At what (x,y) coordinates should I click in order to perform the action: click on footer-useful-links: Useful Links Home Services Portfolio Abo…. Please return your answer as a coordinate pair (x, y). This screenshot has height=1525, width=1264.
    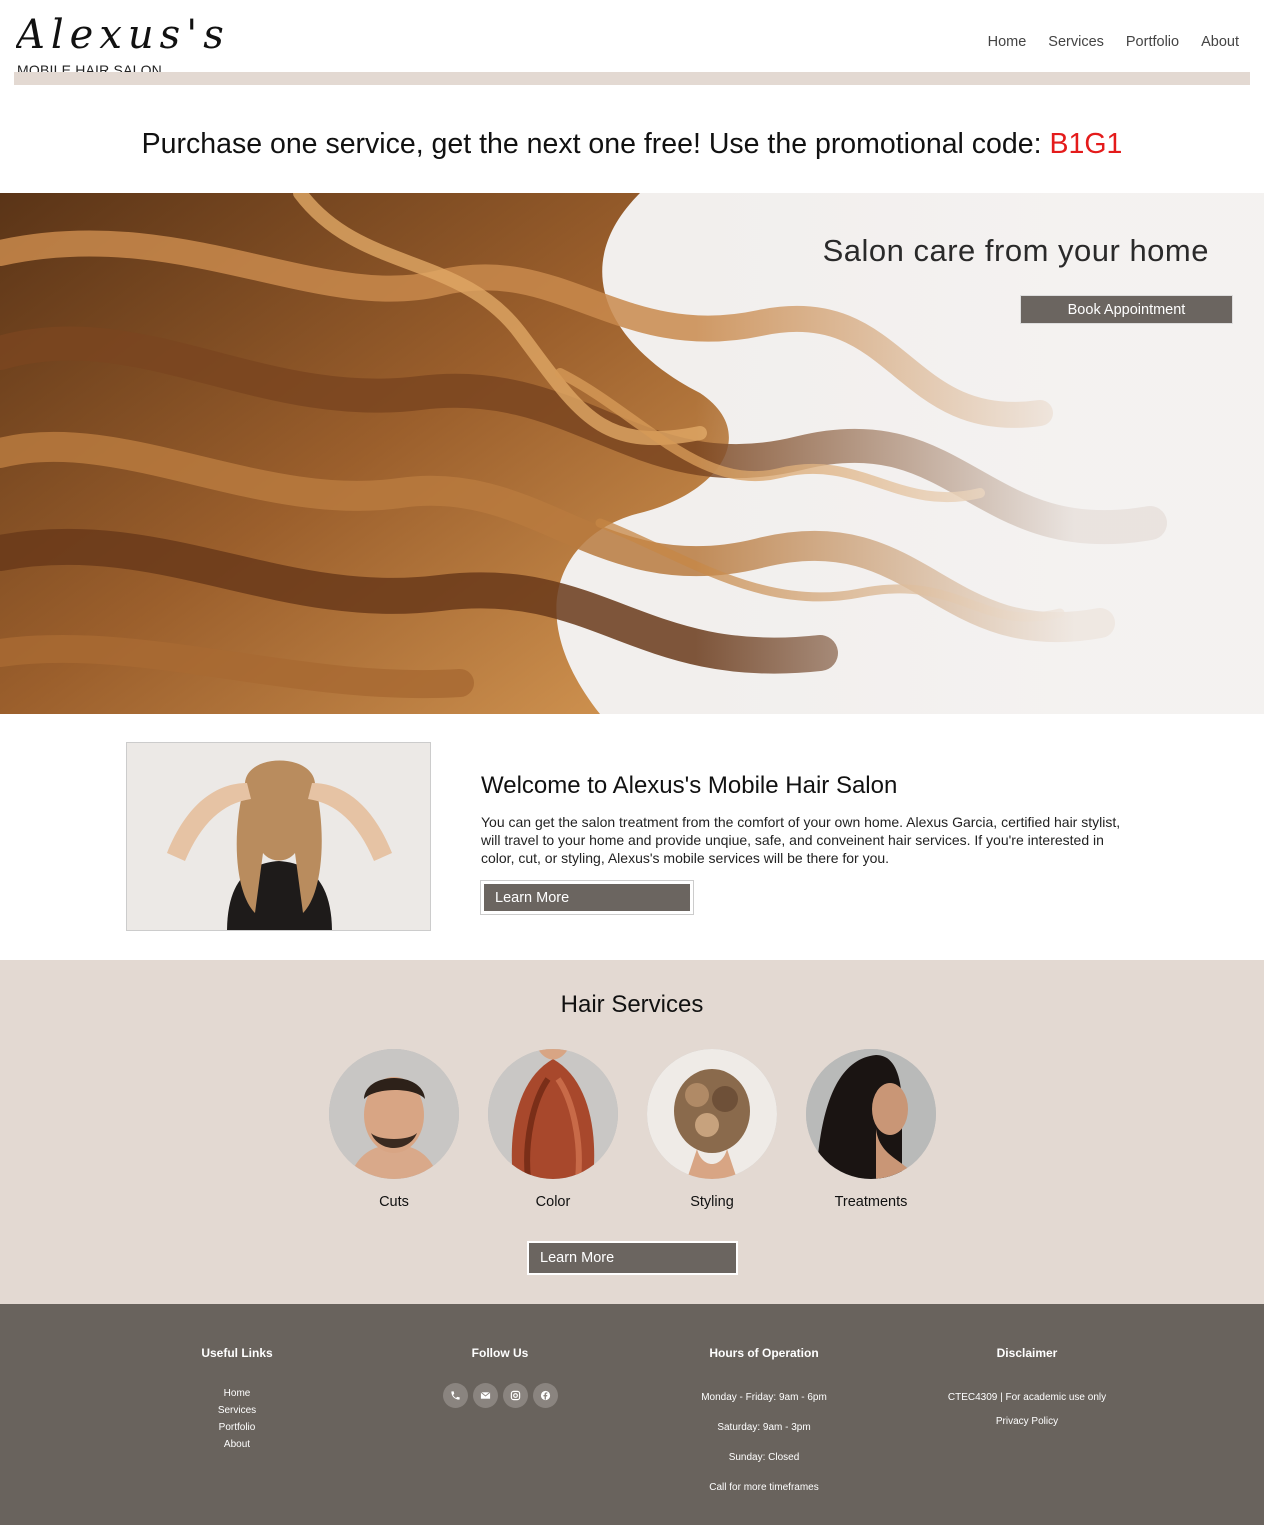
    Looking at the image, I should click on (237, 1399).